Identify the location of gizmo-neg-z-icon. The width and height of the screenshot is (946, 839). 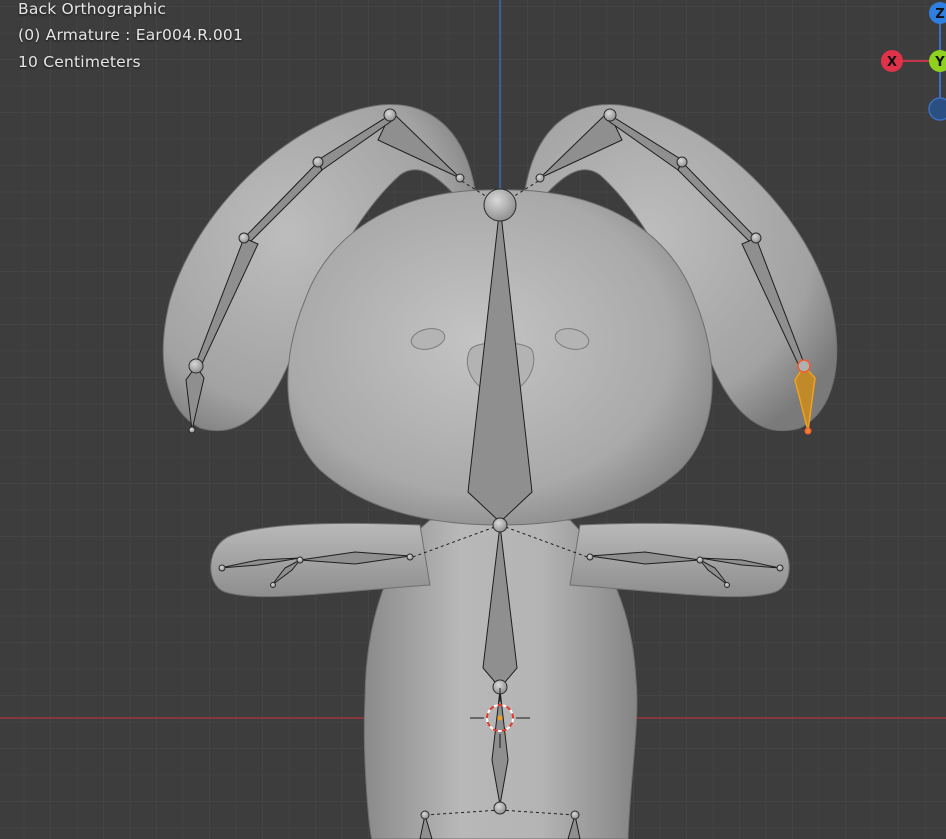
(937, 109).